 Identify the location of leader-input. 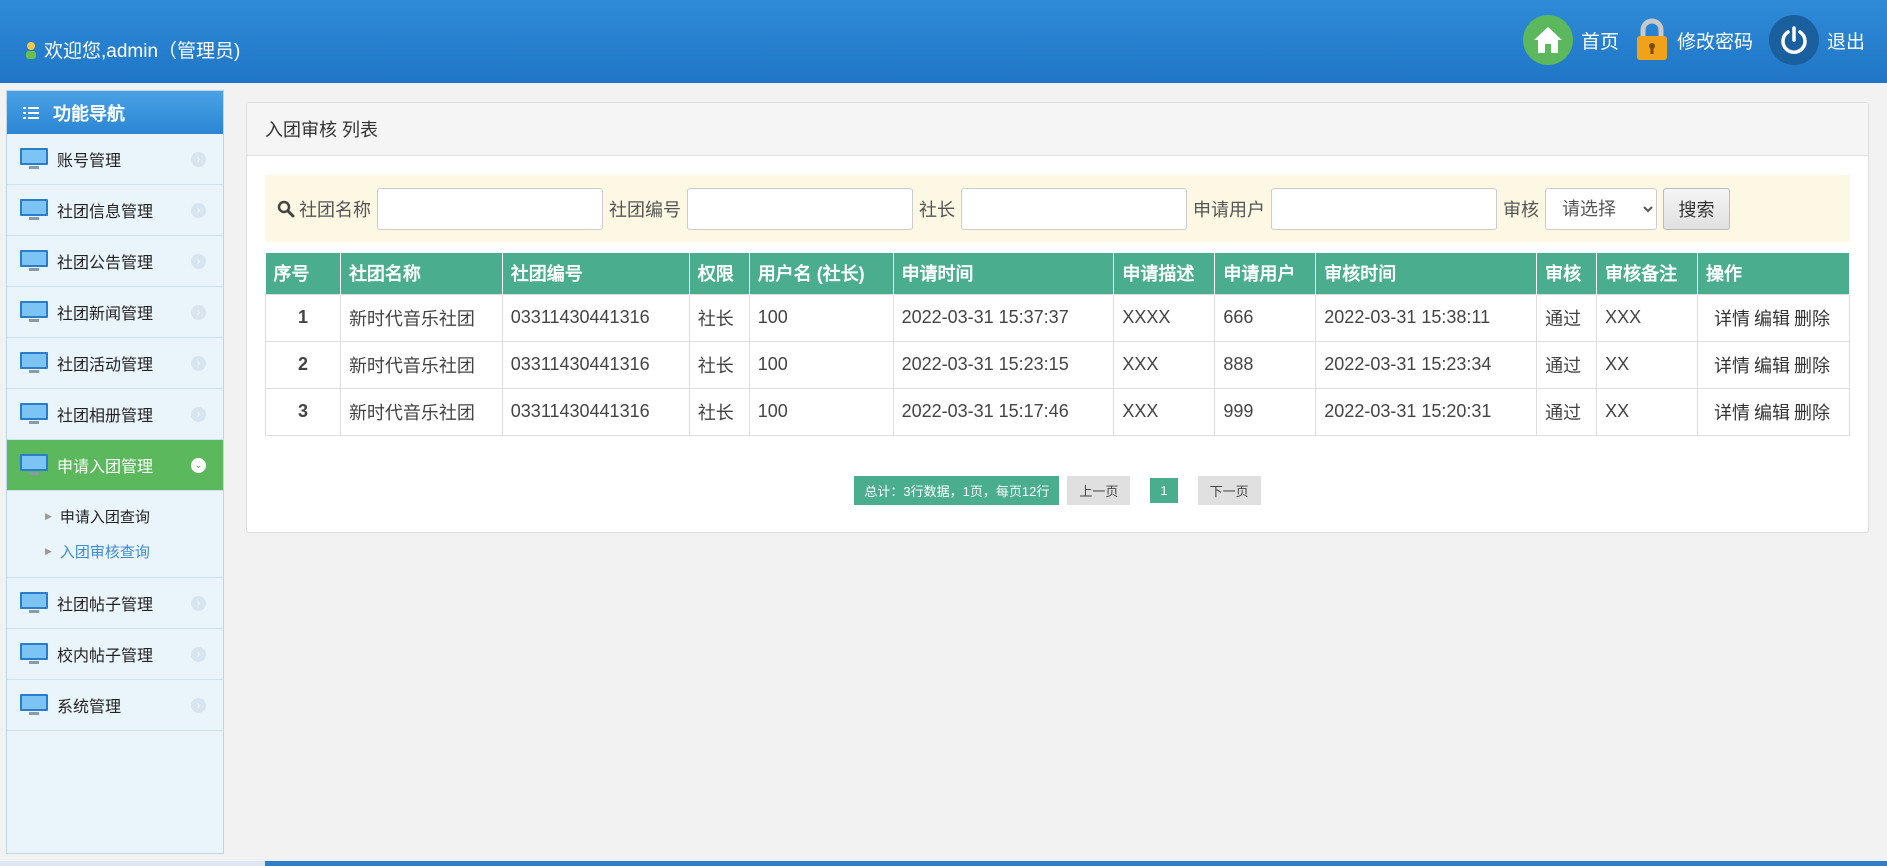
(1074, 208).